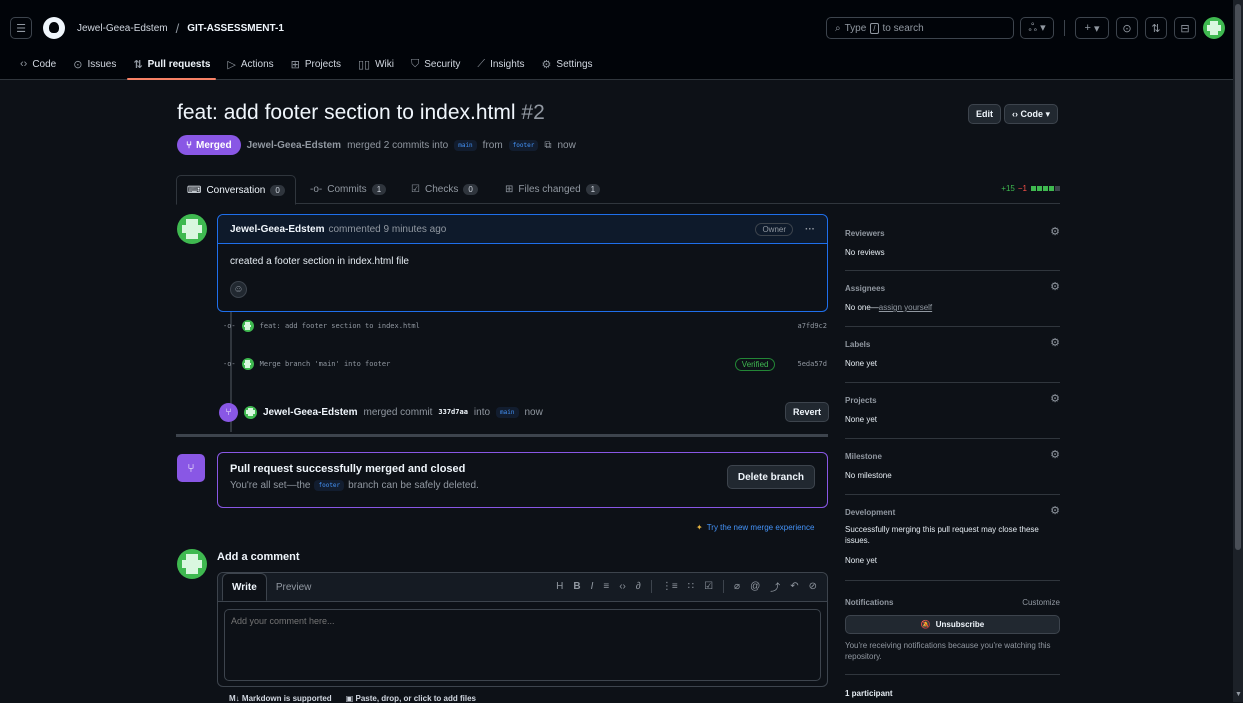 The height and width of the screenshot is (703, 1243). What do you see at coordinates (329, 485) in the screenshot?
I see `merge-status-branch: footer` at bounding box center [329, 485].